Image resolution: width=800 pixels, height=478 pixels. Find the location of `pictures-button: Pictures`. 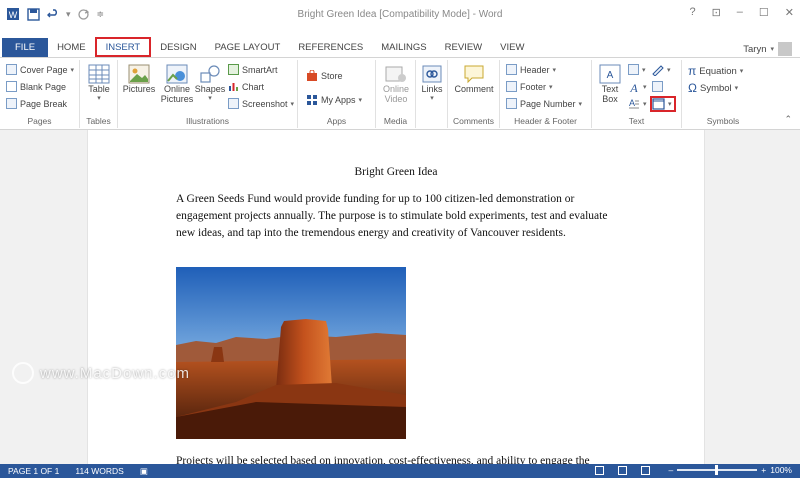

pictures-button: Pictures is located at coordinates (139, 79).